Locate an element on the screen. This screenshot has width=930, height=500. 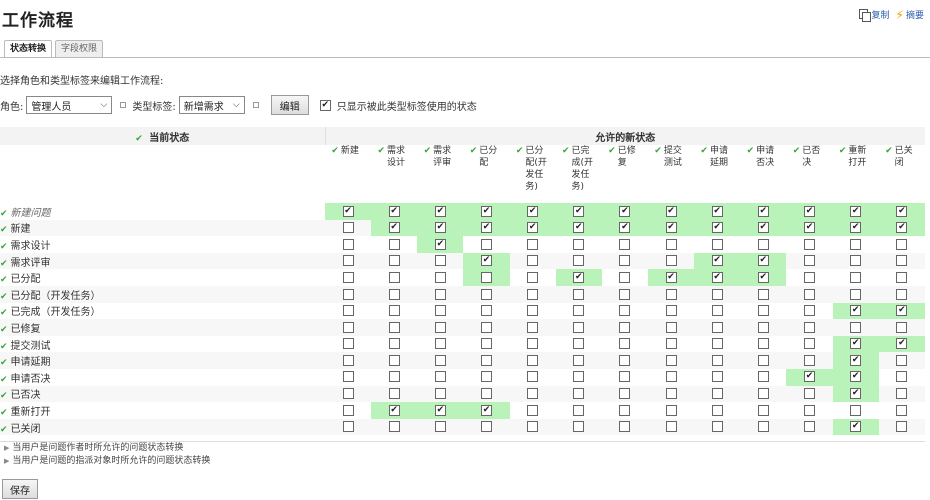
tab-field-permissions: 字段权限 is located at coordinates (79, 49).